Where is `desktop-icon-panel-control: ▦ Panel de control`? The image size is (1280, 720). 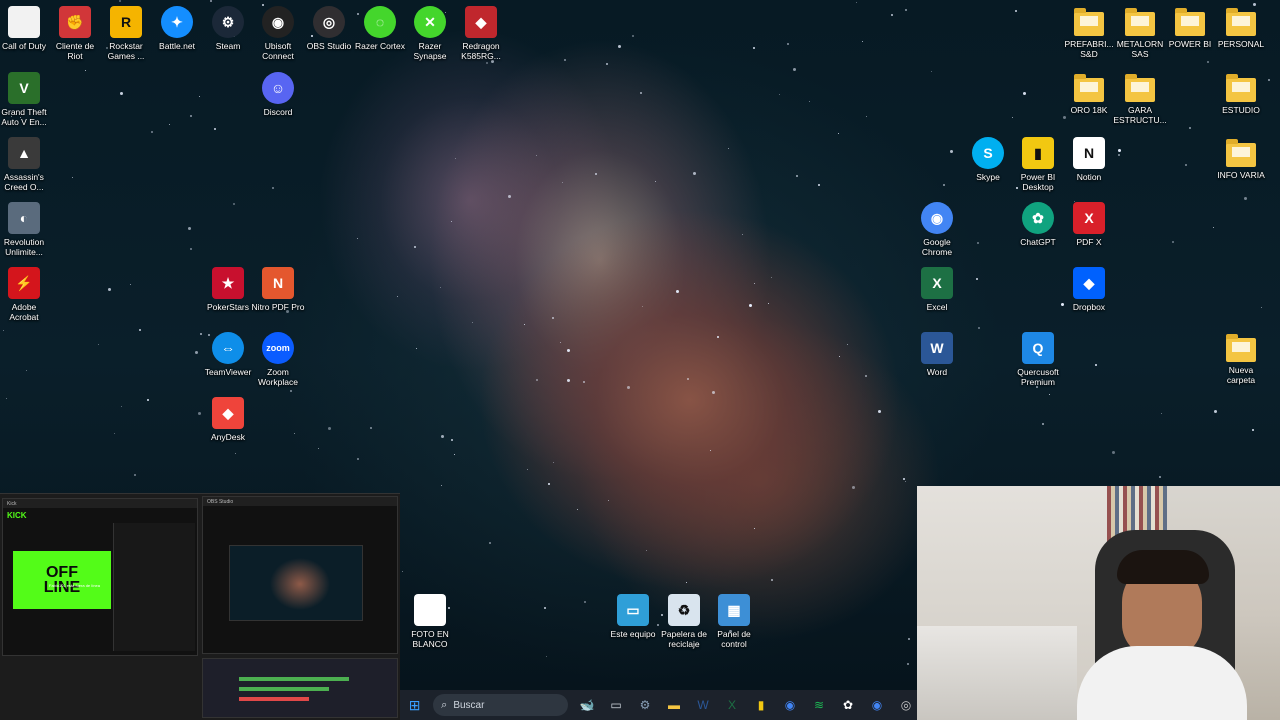 desktop-icon-panel-control: ▦ Panel de control is located at coordinates (734, 621).